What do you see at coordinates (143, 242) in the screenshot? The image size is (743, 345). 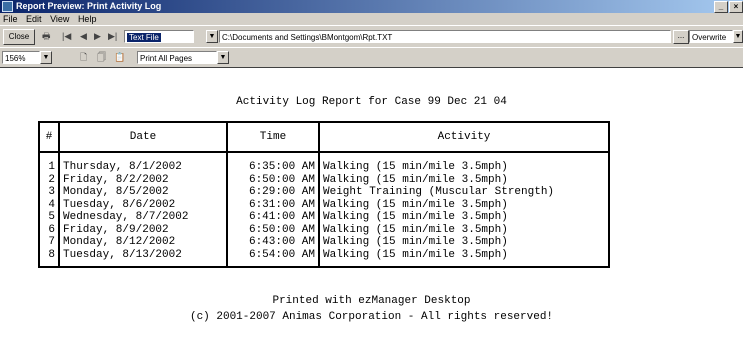 I see `row-date: Monday, 8/12/2002` at bounding box center [143, 242].